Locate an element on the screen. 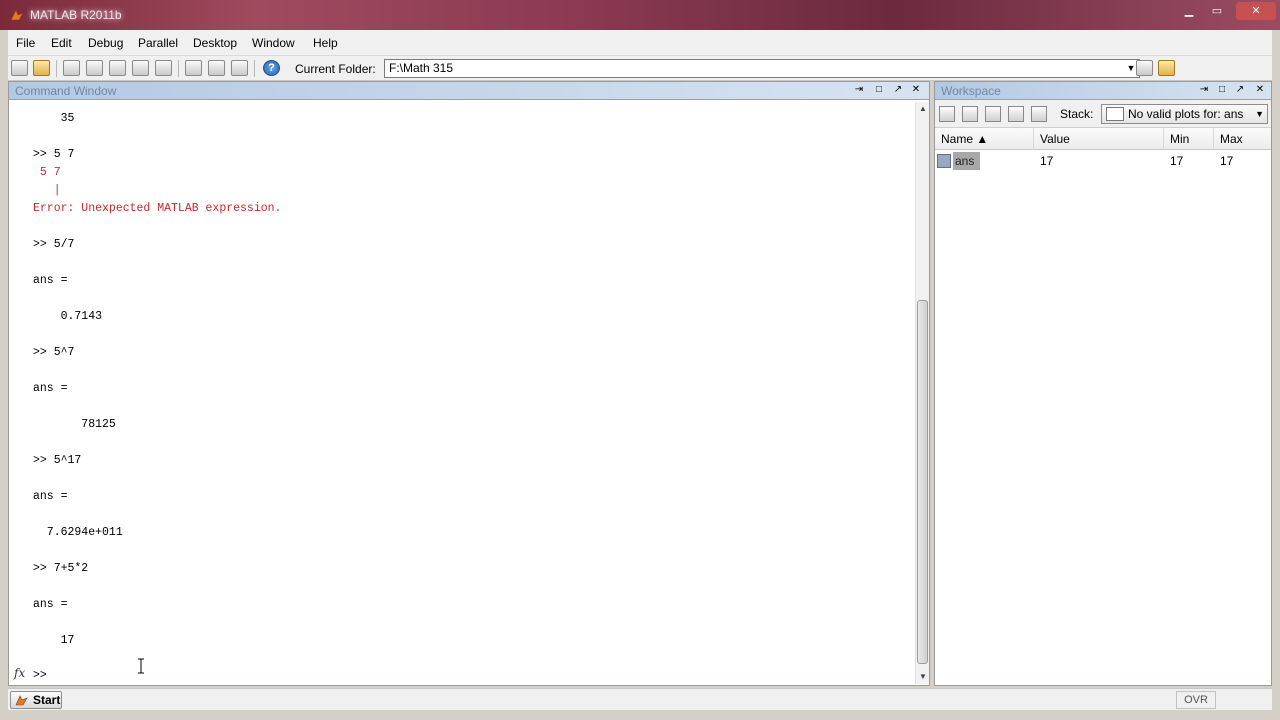  column-header-name: Name ▲ is located at coordinates (984, 139).